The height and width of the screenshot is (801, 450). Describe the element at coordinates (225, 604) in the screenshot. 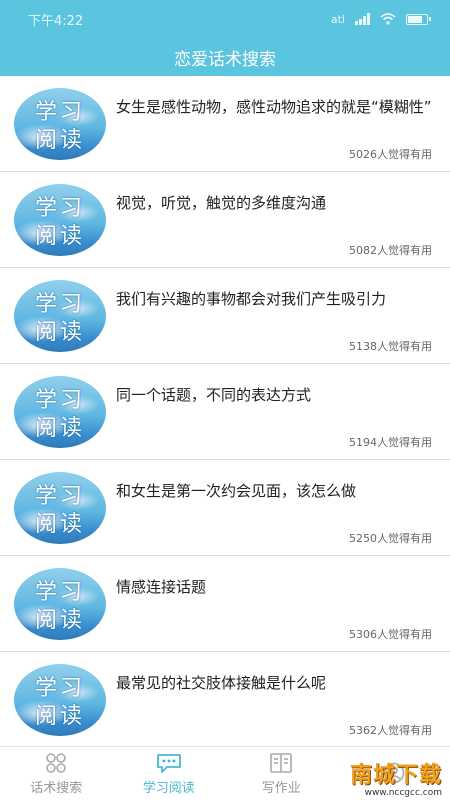

I see `list-item: 学习阅读 情感连接话题 5306人觉得有用` at that location.